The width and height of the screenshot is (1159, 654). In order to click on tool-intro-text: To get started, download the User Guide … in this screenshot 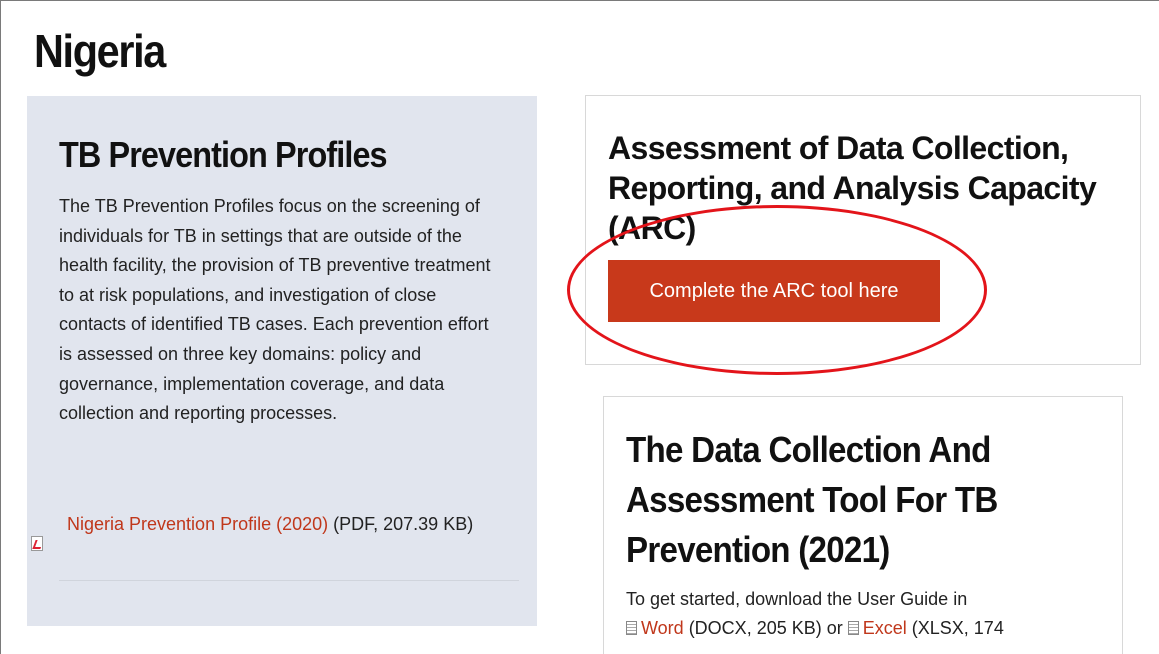, I will do `click(797, 599)`.